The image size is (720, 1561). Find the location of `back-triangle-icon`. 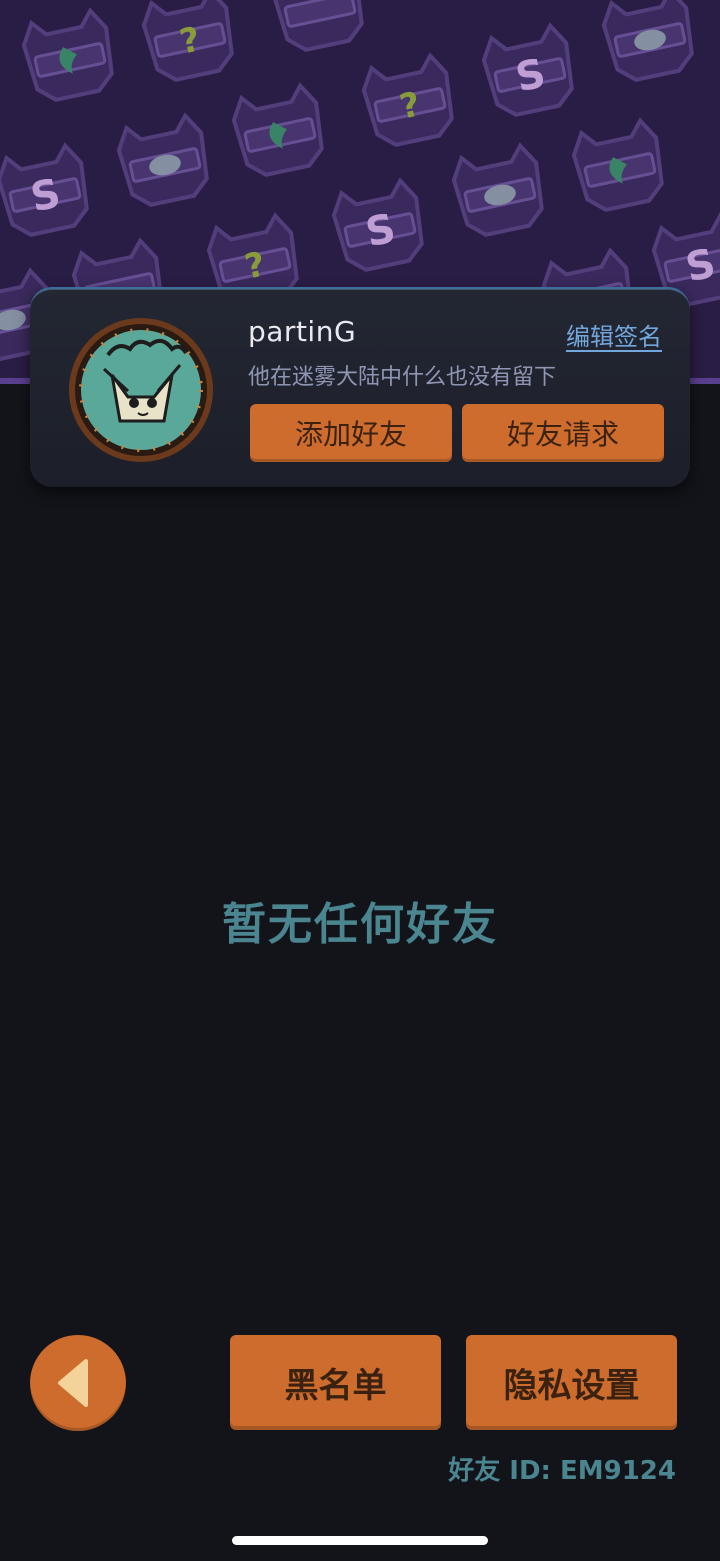

back-triangle-icon is located at coordinates (73, 1383).